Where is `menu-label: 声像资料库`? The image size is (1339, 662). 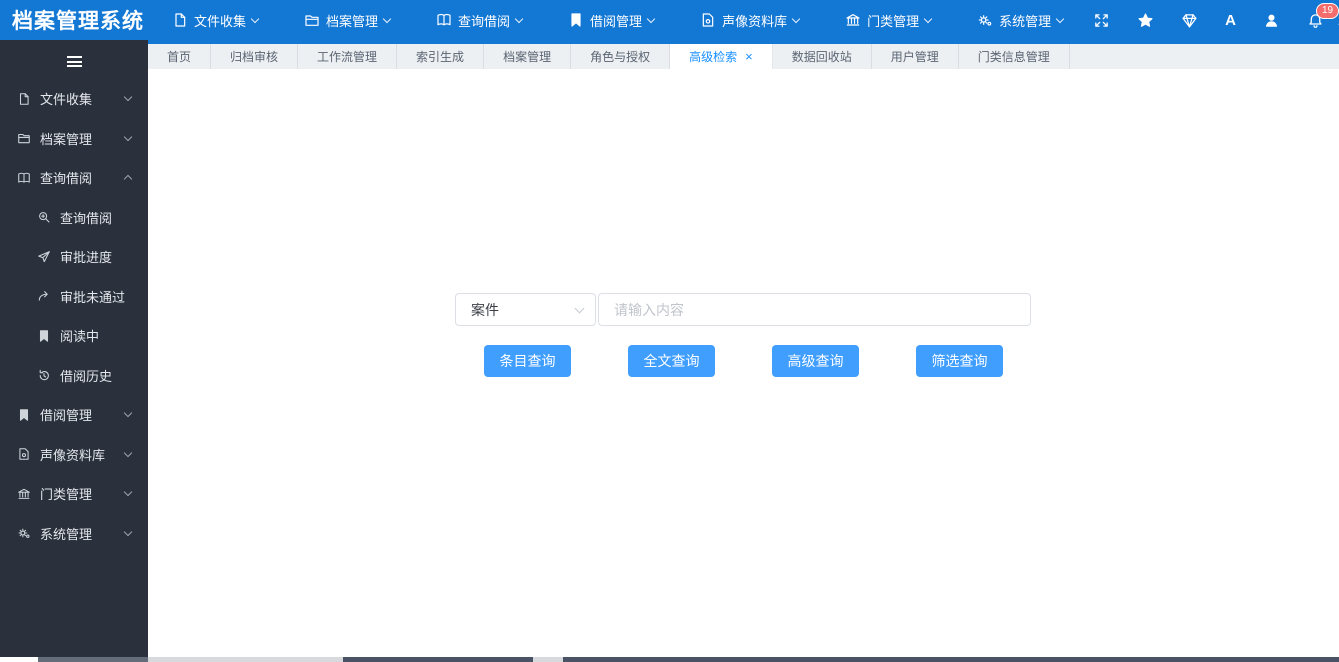 menu-label: 声像资料库 is located at coordinates (755, 21).